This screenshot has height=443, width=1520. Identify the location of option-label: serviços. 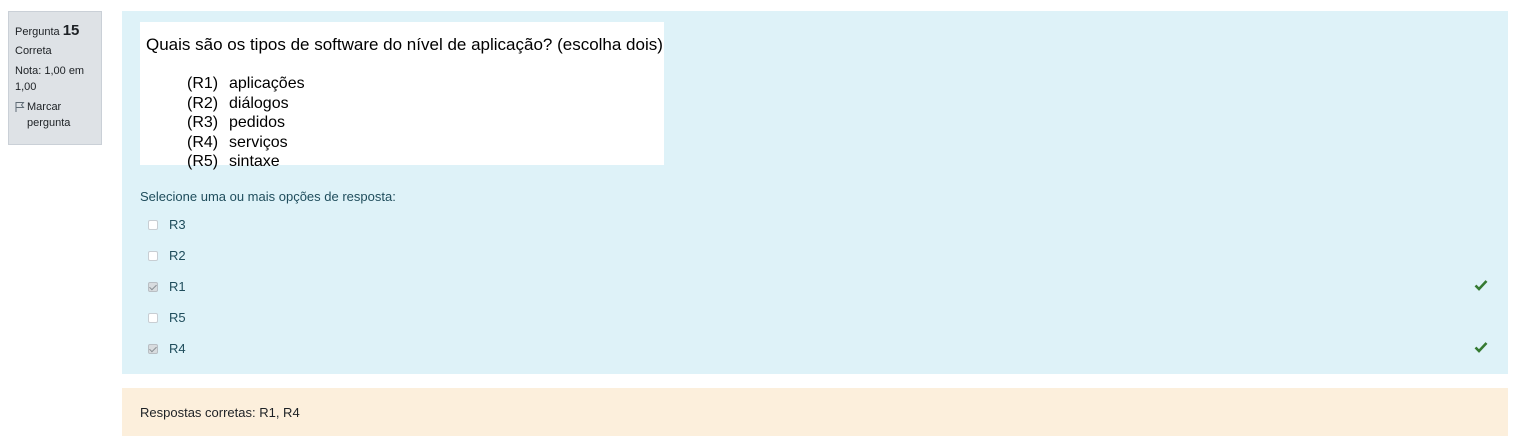
(258, 142).